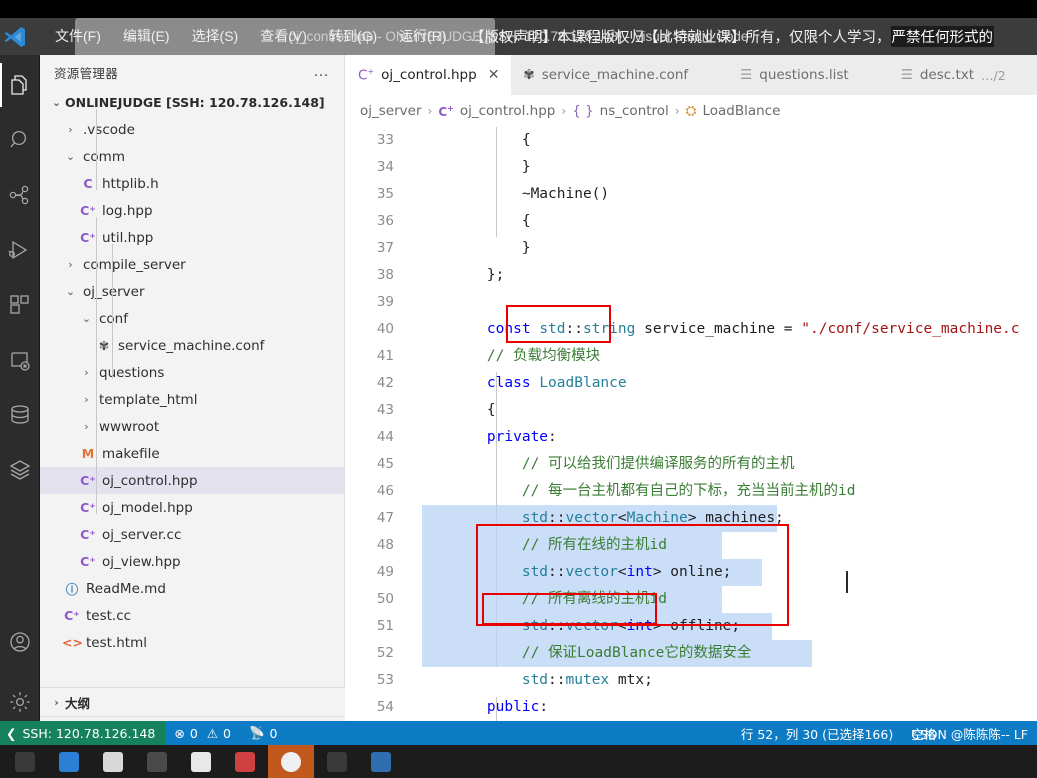 This screenshot has width=1037, height=778. Describe the element at coordinates (20, 470) in the screenshot. I see `layers-icon` at that location.